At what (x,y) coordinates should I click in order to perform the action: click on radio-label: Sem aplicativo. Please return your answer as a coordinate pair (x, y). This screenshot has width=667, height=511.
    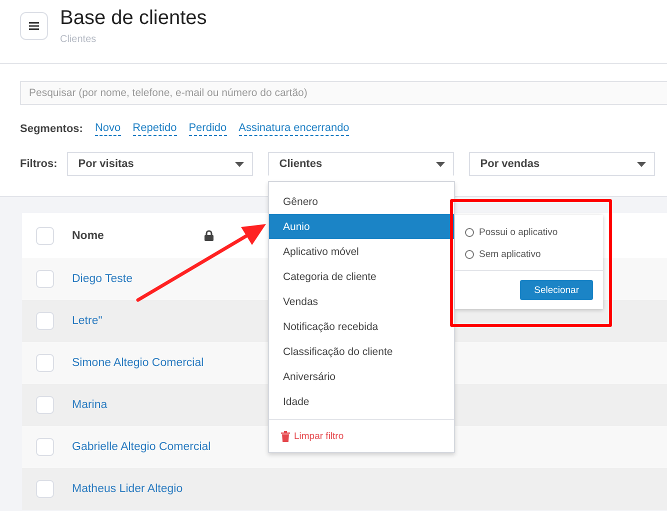
    Looking at the image, I should click on (510, 254).